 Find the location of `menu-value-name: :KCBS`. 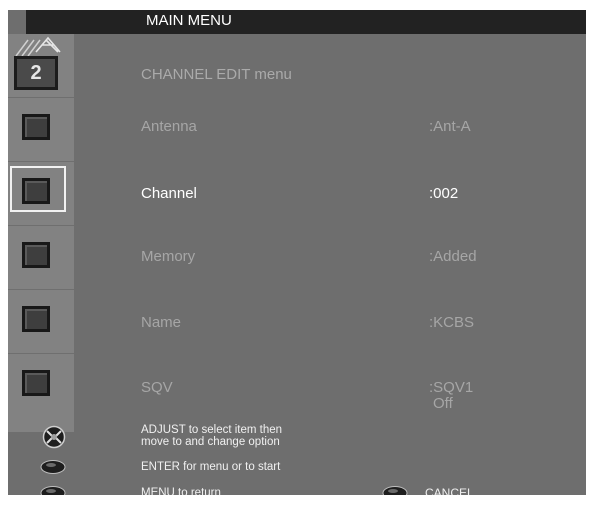

menu-value-name: :KCBS is located at coordinates (451, 322).